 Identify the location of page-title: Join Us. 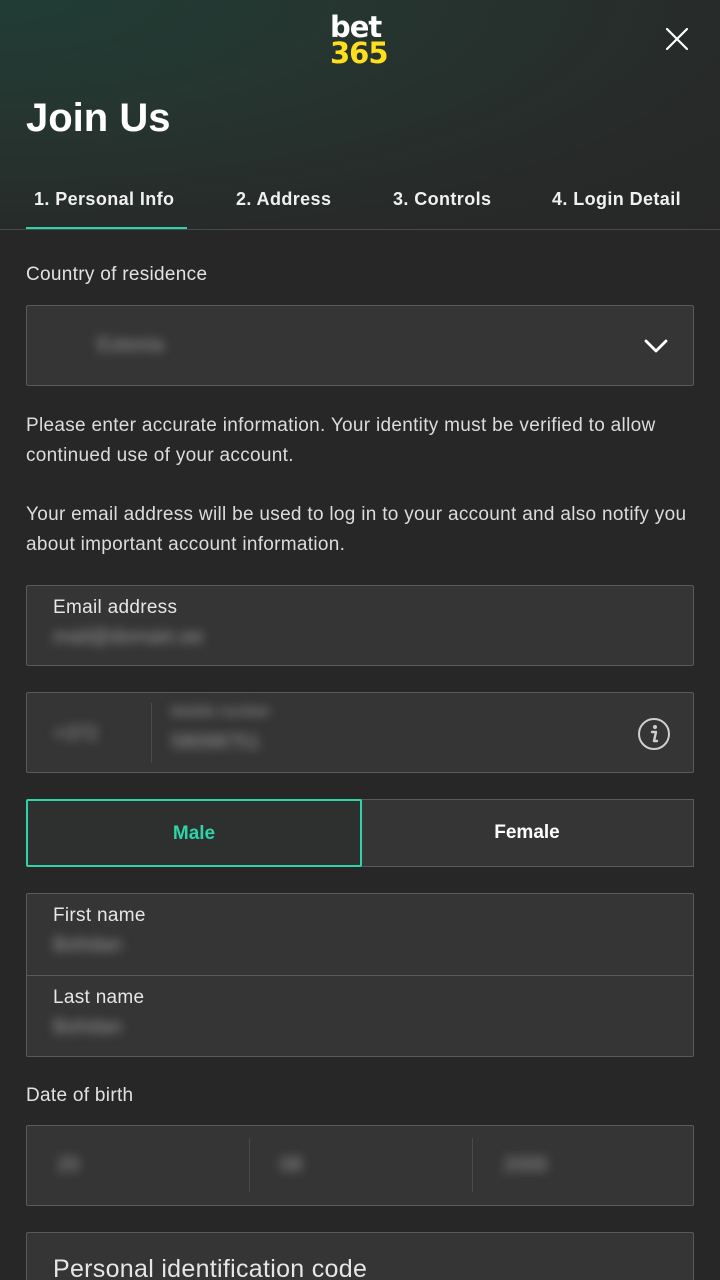
(98, 118).